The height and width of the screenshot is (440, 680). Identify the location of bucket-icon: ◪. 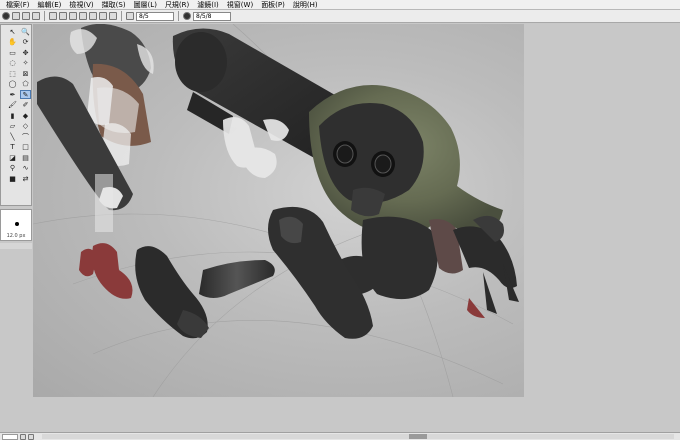
(12, 157).